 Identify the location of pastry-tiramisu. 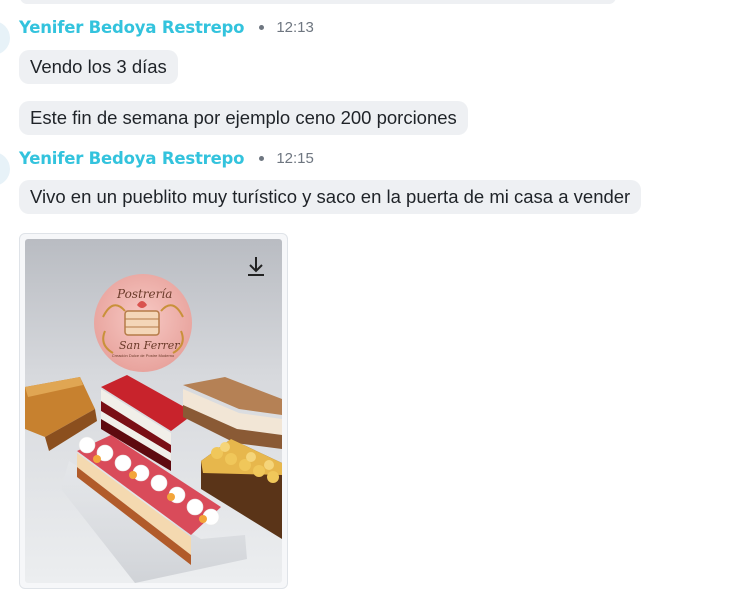
(232, 413).